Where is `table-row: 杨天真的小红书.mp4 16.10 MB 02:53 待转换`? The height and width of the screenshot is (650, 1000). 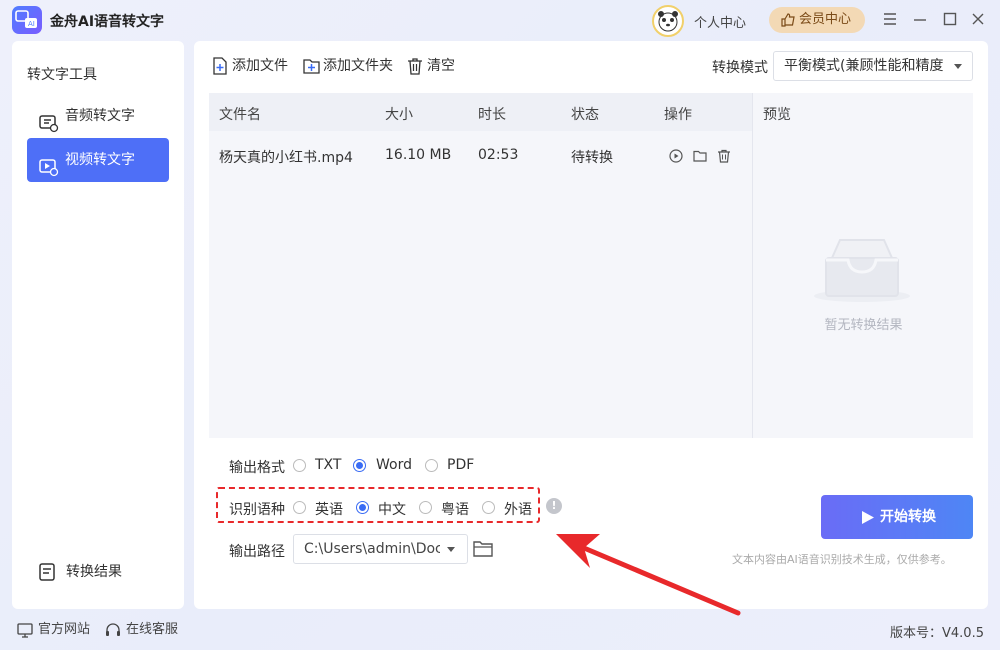 table-row: 杨天真的小红书.mp4 16.10 MB 02:53 待转换 is located at coordinates (480, 157).